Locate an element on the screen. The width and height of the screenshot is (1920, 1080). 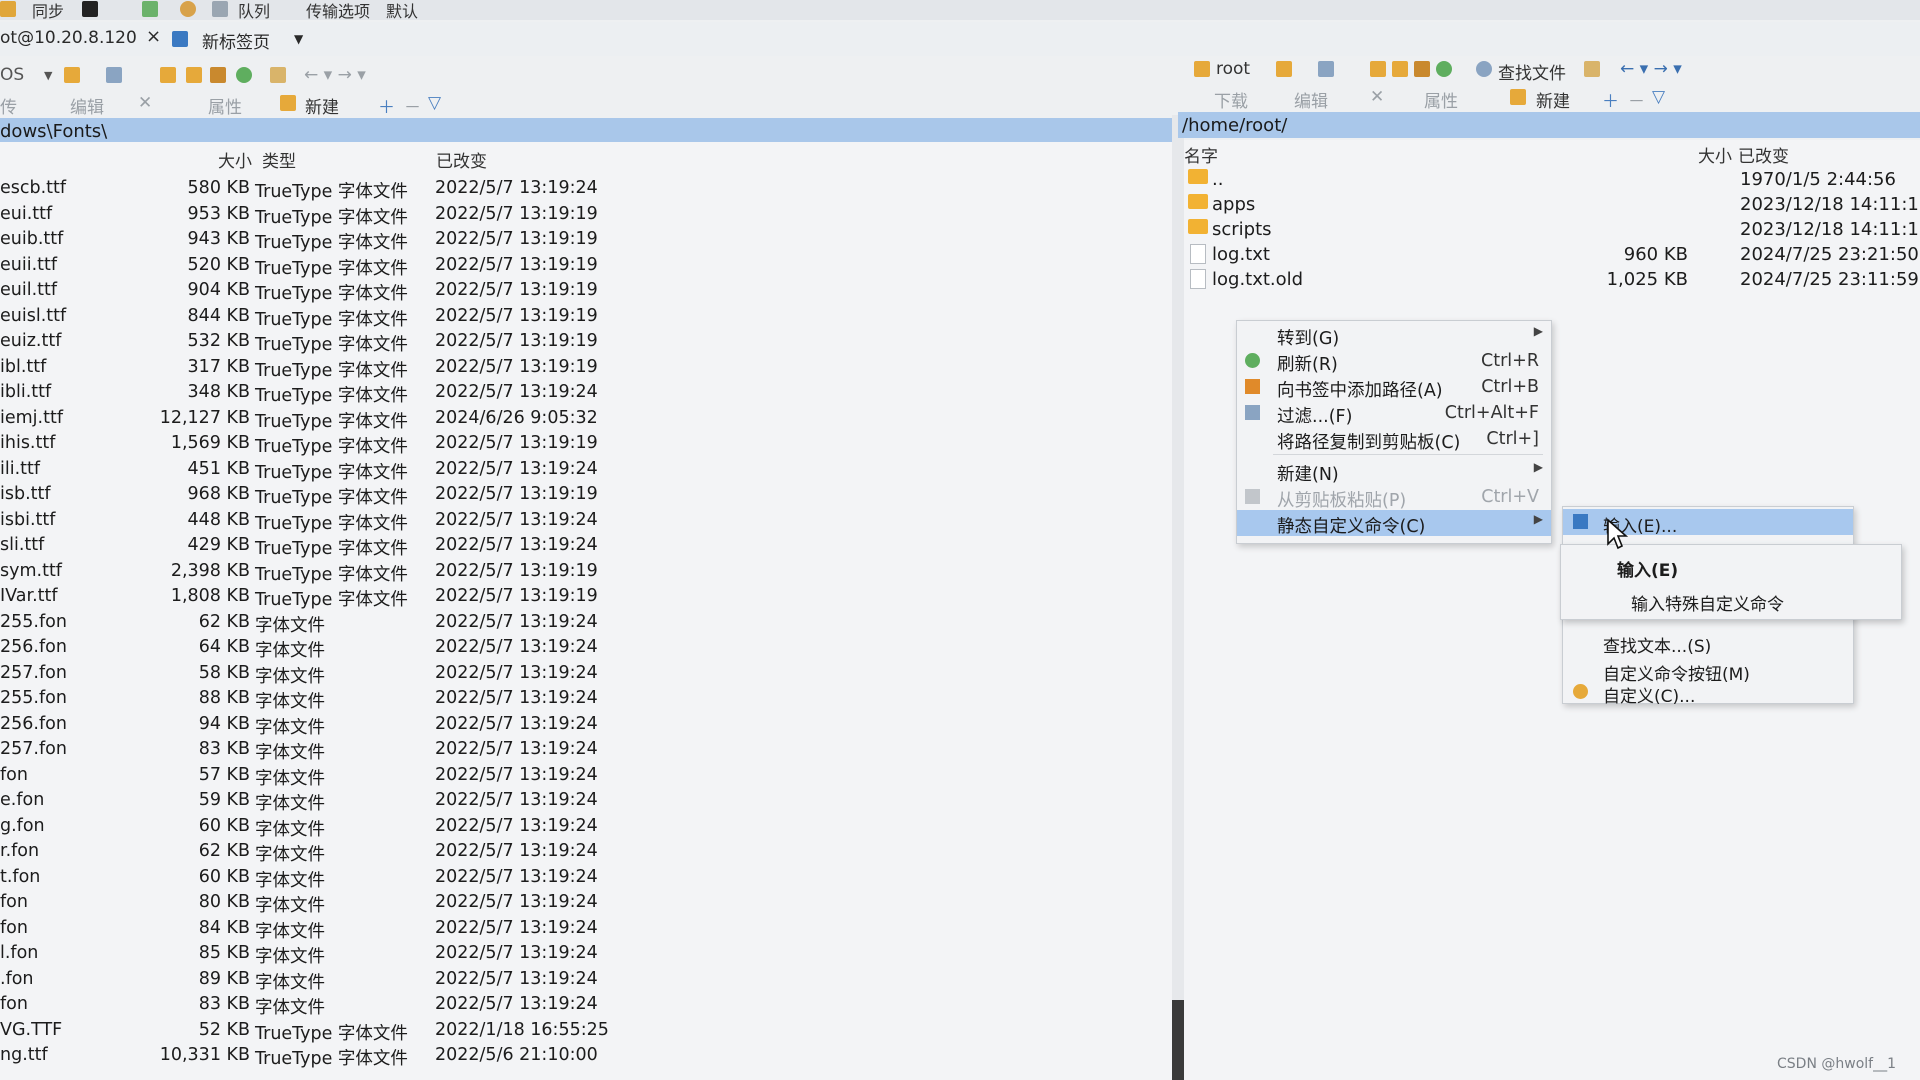
menu-item-refresh: 刷新(R) Ctrl+R is located at coordinates (1394, 361).